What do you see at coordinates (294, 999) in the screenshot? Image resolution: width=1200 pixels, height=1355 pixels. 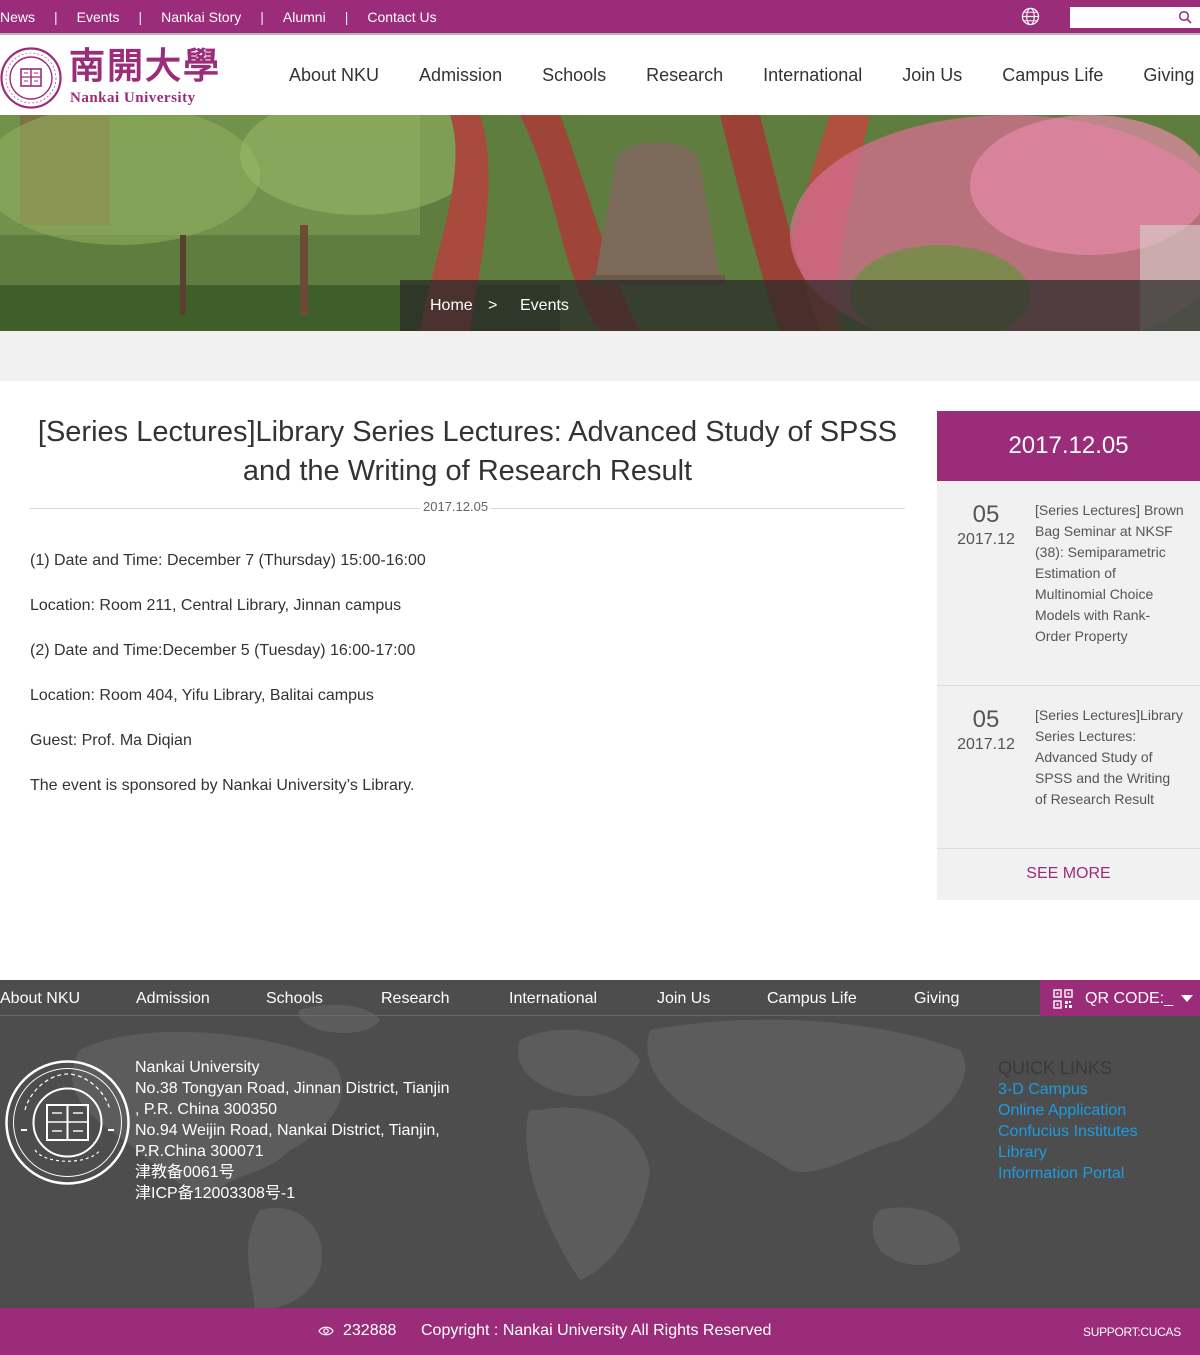 I see `footer-nav-schools: Schools` at bounding box center [294, 999].